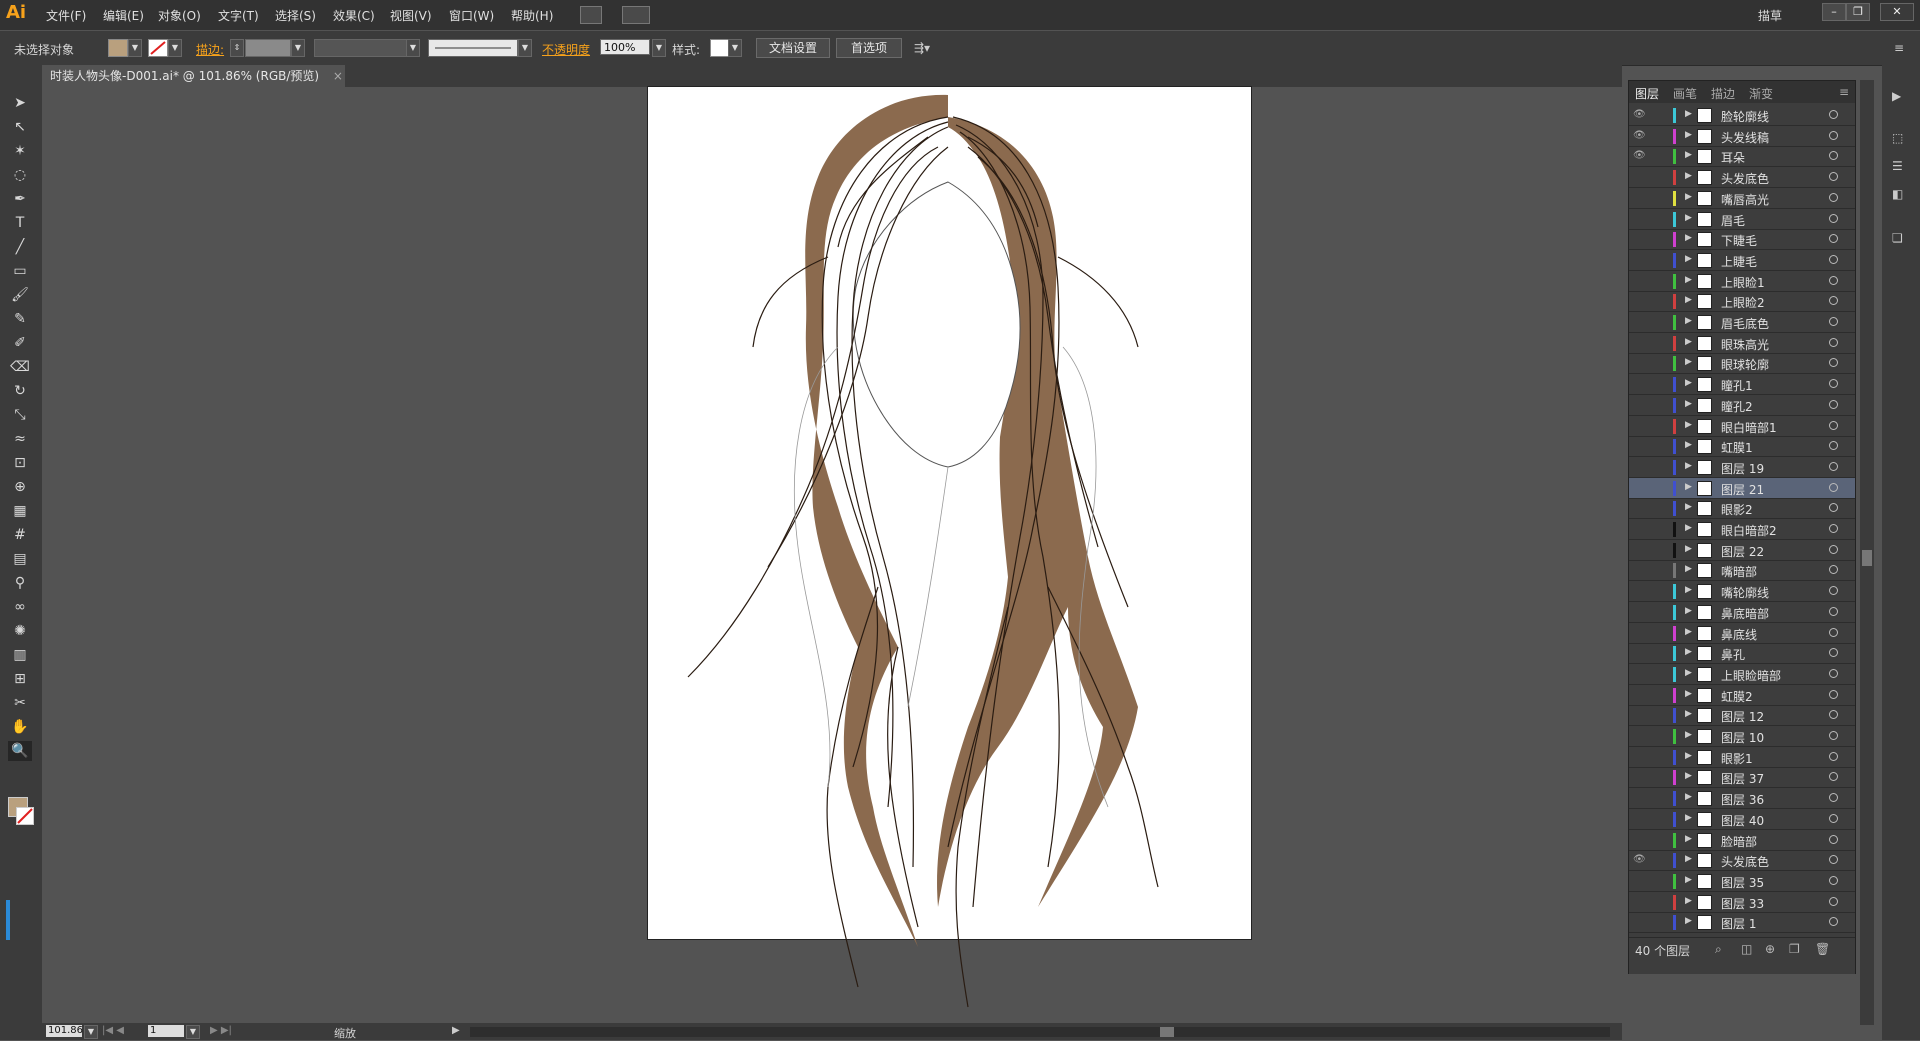 The width and height of the screenshot is (1920, 1041). Describe the element at coordinates (1167, 1032) in the screenshot. I see `horizontal-scroll-thumb` at that location.